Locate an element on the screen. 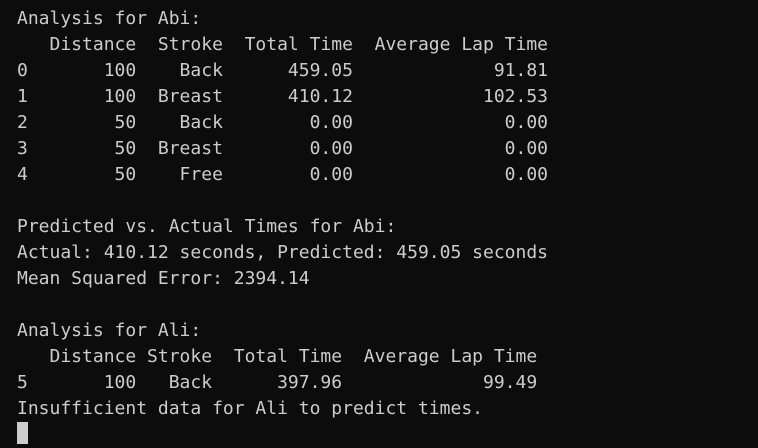  output-line-abi-row-0: 0 100 Back 459.05 91.81 is located at coordinates (283, 70).